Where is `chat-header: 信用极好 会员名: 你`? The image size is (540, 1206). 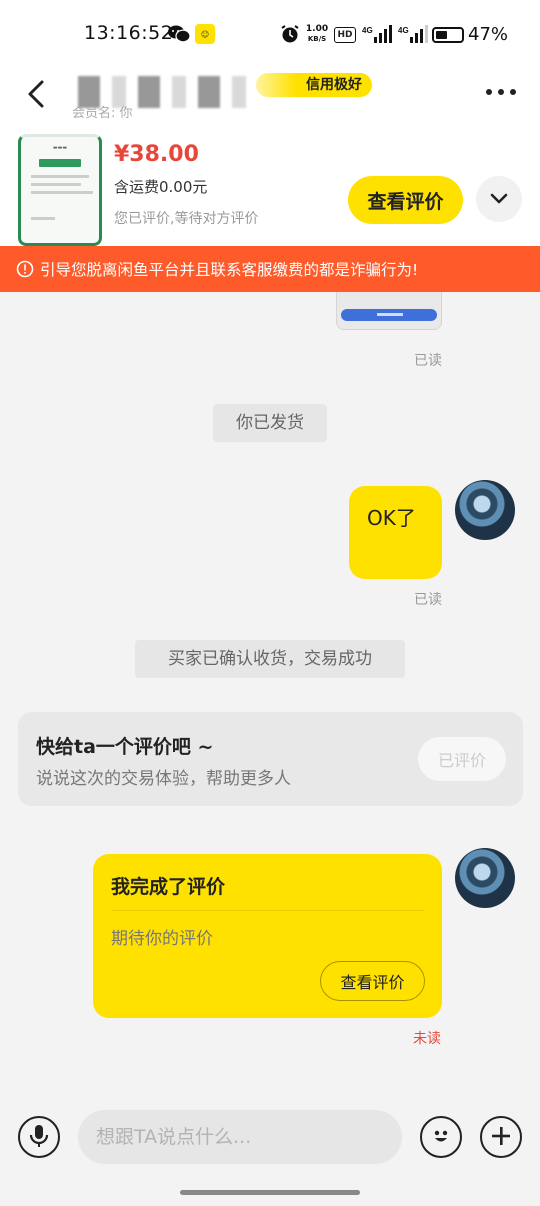 chat-header: 信用极好 会员名: 你 is located at coordinates (270, 95).